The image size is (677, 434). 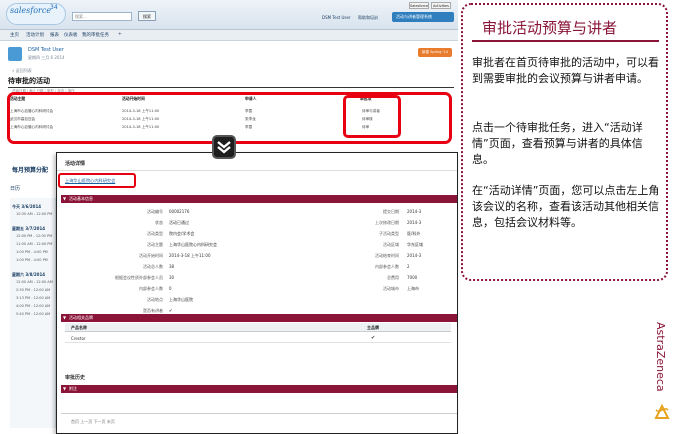 I want to click on app-menu: 活动与讲者管理系统, so click(x=423, y=17).